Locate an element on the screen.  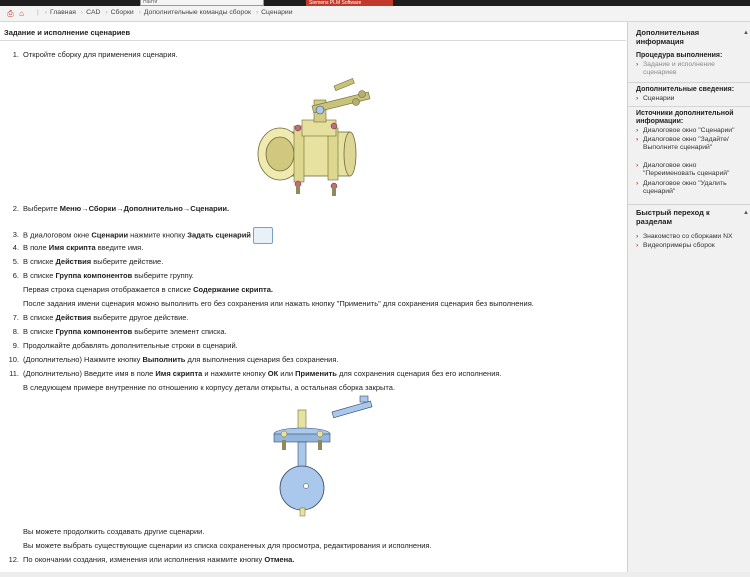
breadcrumb-item-home: Главная is located at coordinates (63, 12).